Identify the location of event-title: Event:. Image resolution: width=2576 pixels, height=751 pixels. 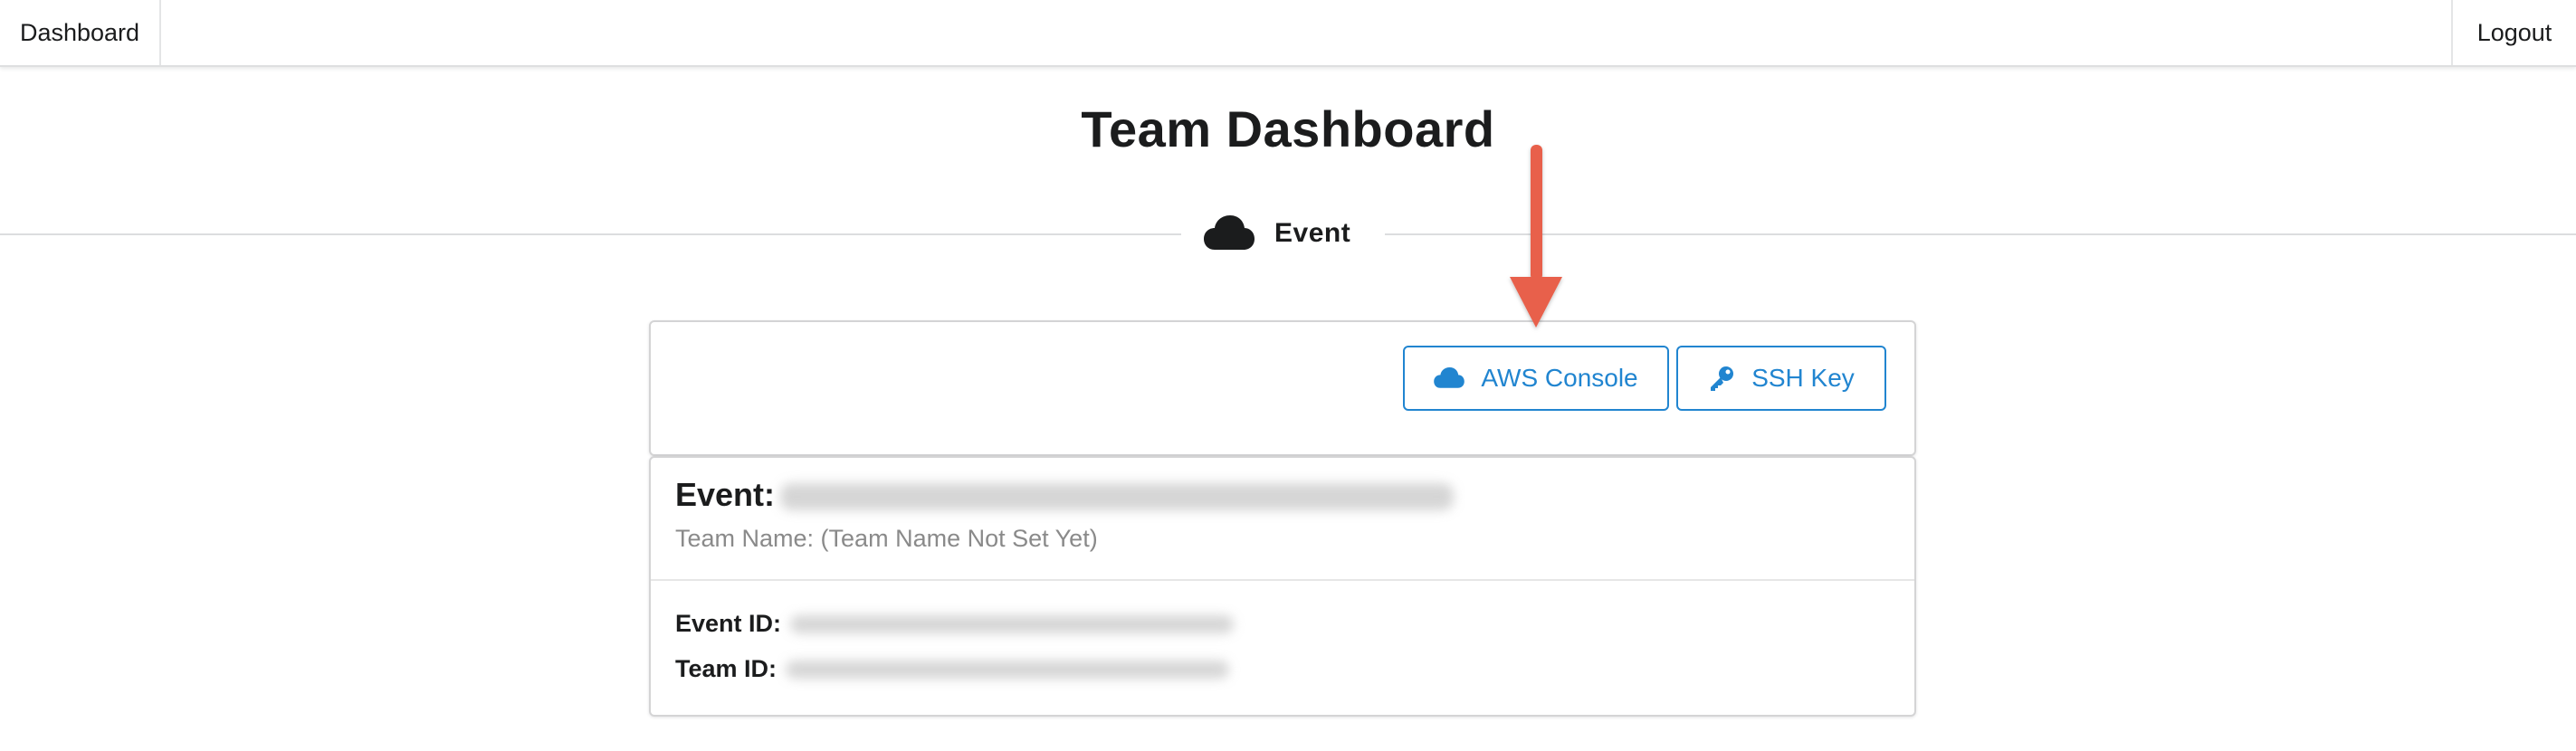
(1065, 495).